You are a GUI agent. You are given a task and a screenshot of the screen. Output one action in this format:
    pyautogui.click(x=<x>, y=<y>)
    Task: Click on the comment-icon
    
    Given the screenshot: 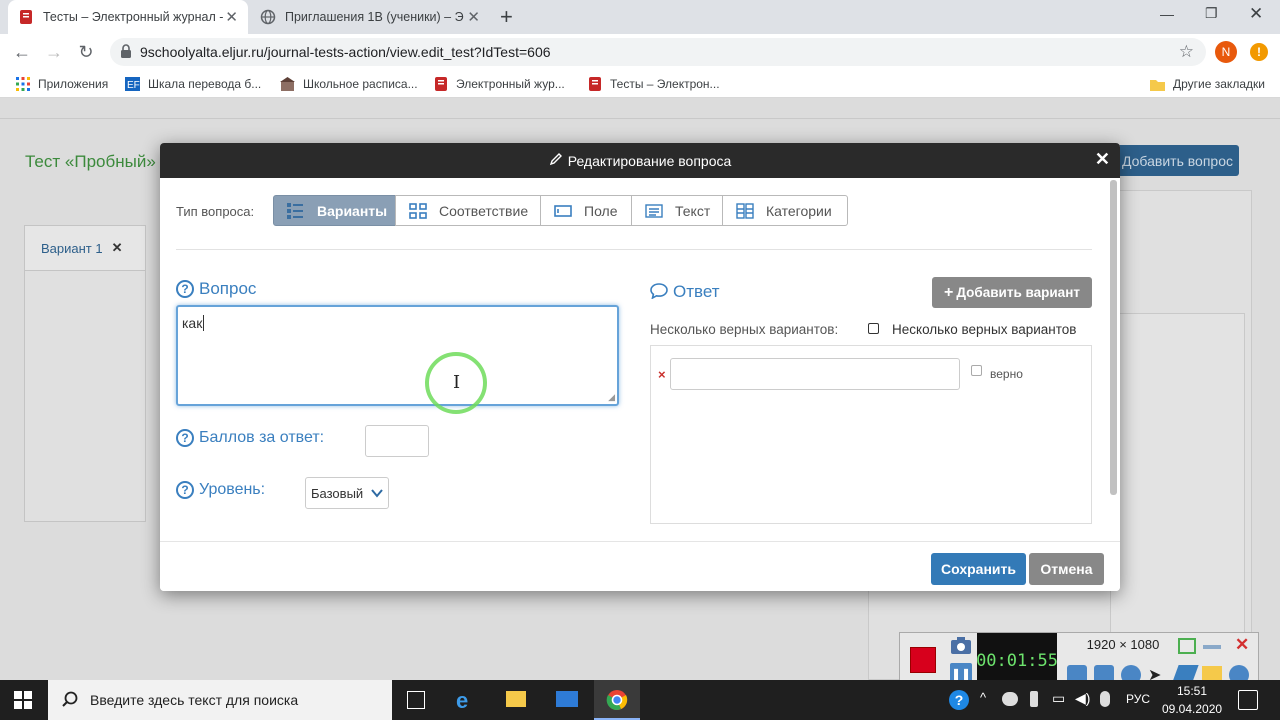 What is the action you would take?
    pyautogui.click(x=659, y=292)
    